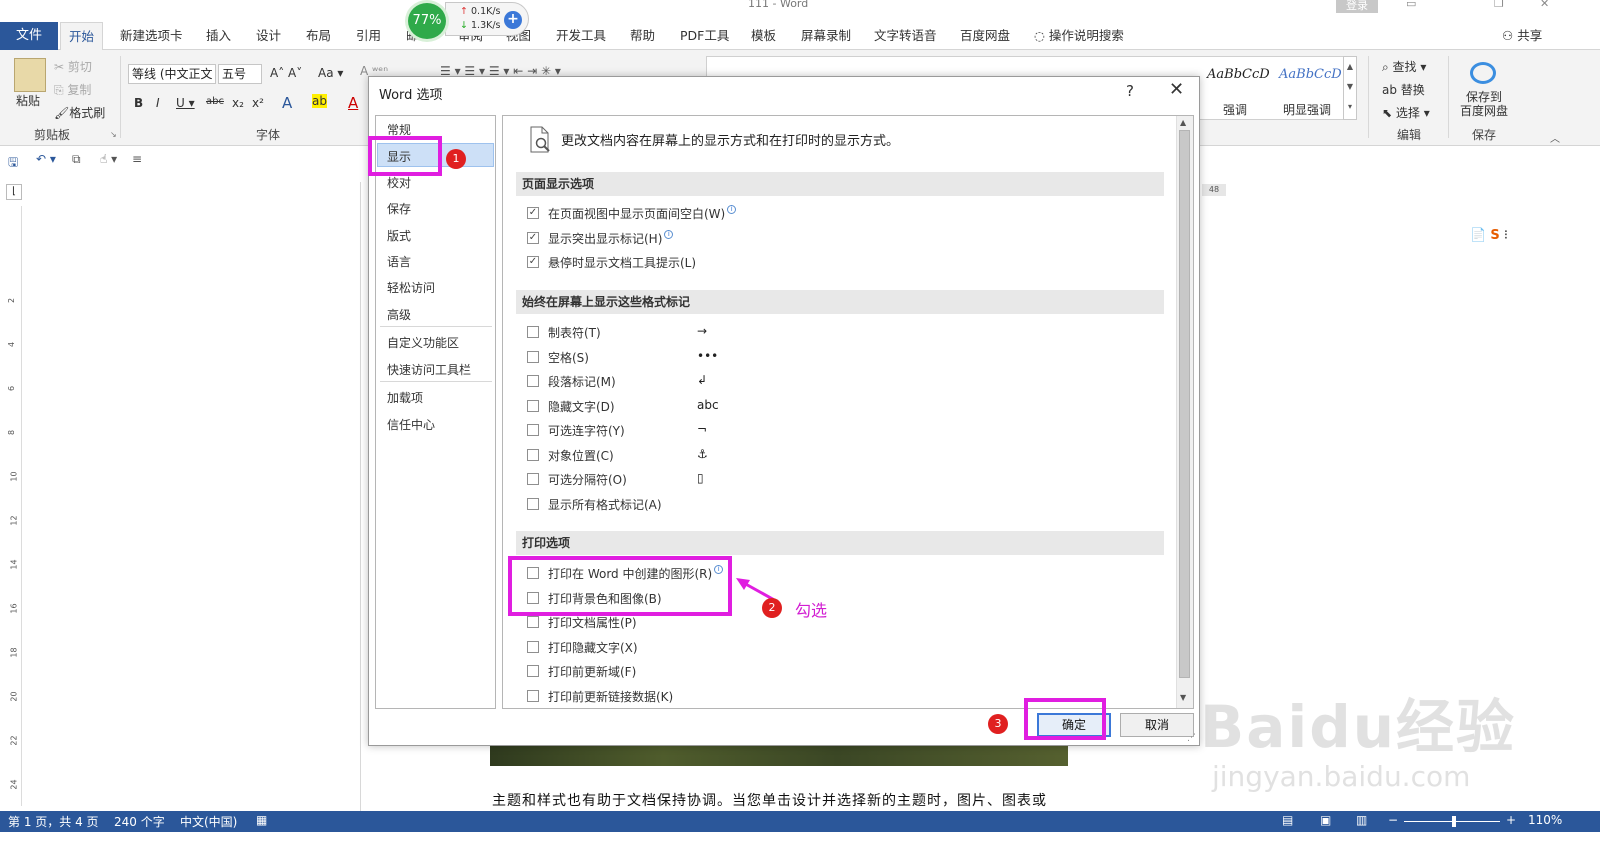 The image size is (1600, 849). I want to click on customize-qat-icon: ≡, so click(137, 159).